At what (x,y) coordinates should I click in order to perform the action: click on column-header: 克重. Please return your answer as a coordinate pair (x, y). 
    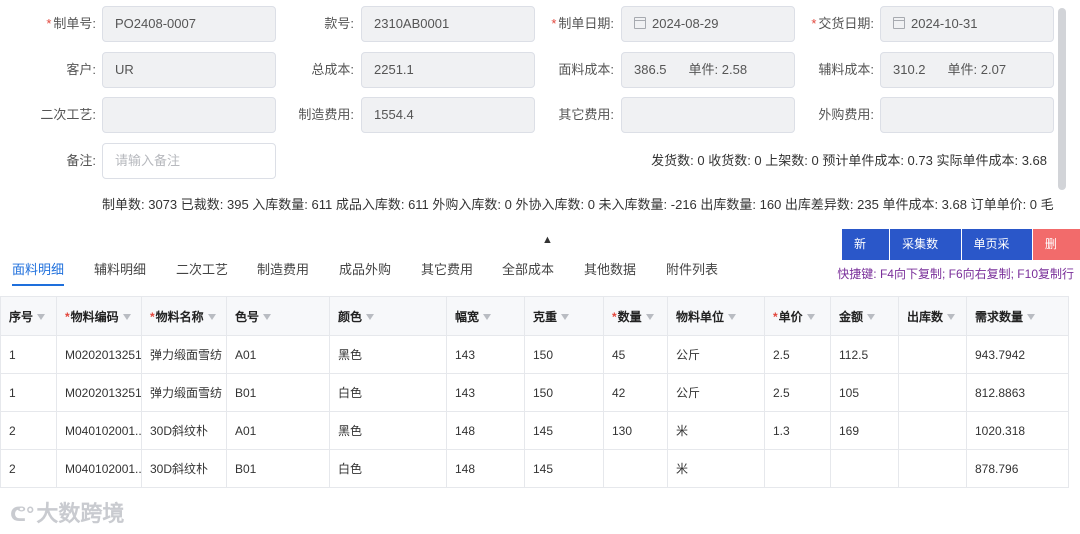
    Looking at the image, I should click on (564, 316).